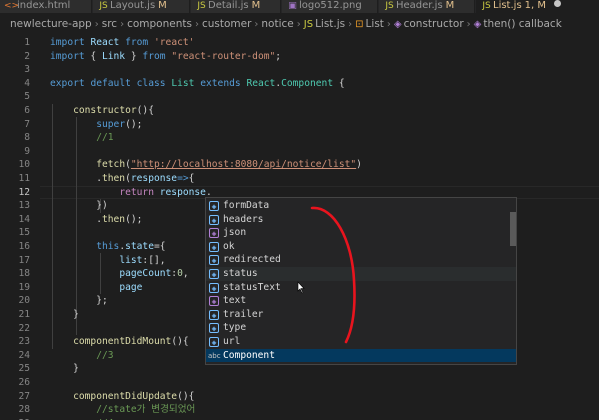  Describe the element at coordinates (183, 83) in the screenshot. I see `code-token: List` at that location.